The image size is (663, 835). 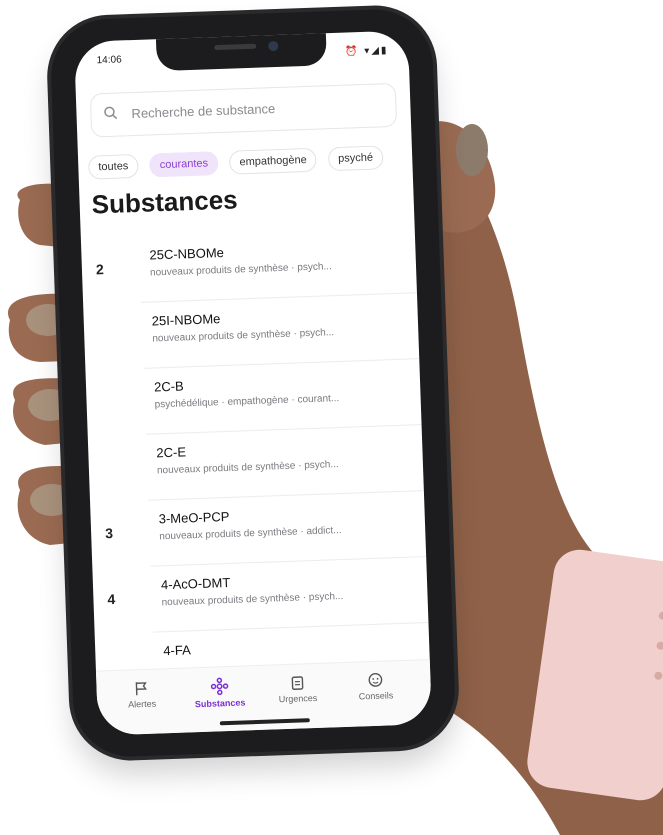 I want to click on substance-name: 2C-B, so click(x=168, y=386).